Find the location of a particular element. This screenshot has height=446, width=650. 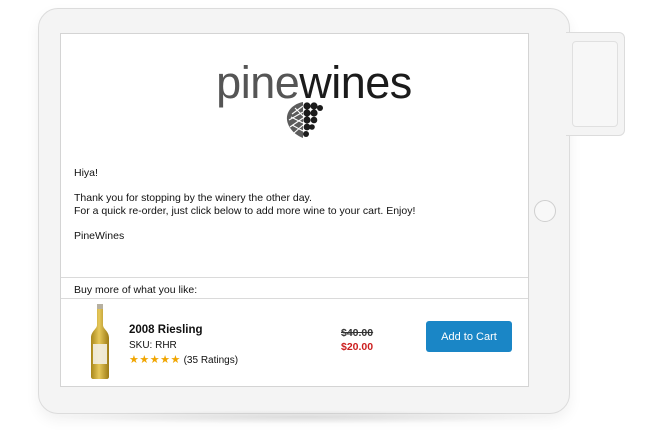

section-title: Buy more of what you like: is located at coordinates (136, 290).